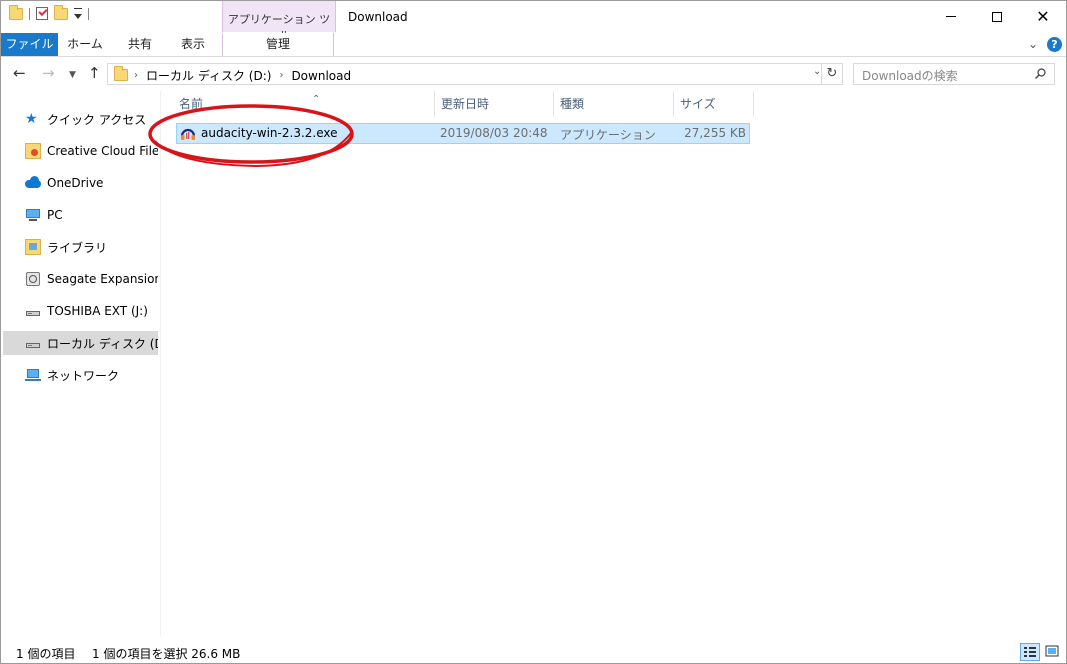  Describe the element at coordinates (33, 247) in the screenshot. I see `library-icon` at that location.